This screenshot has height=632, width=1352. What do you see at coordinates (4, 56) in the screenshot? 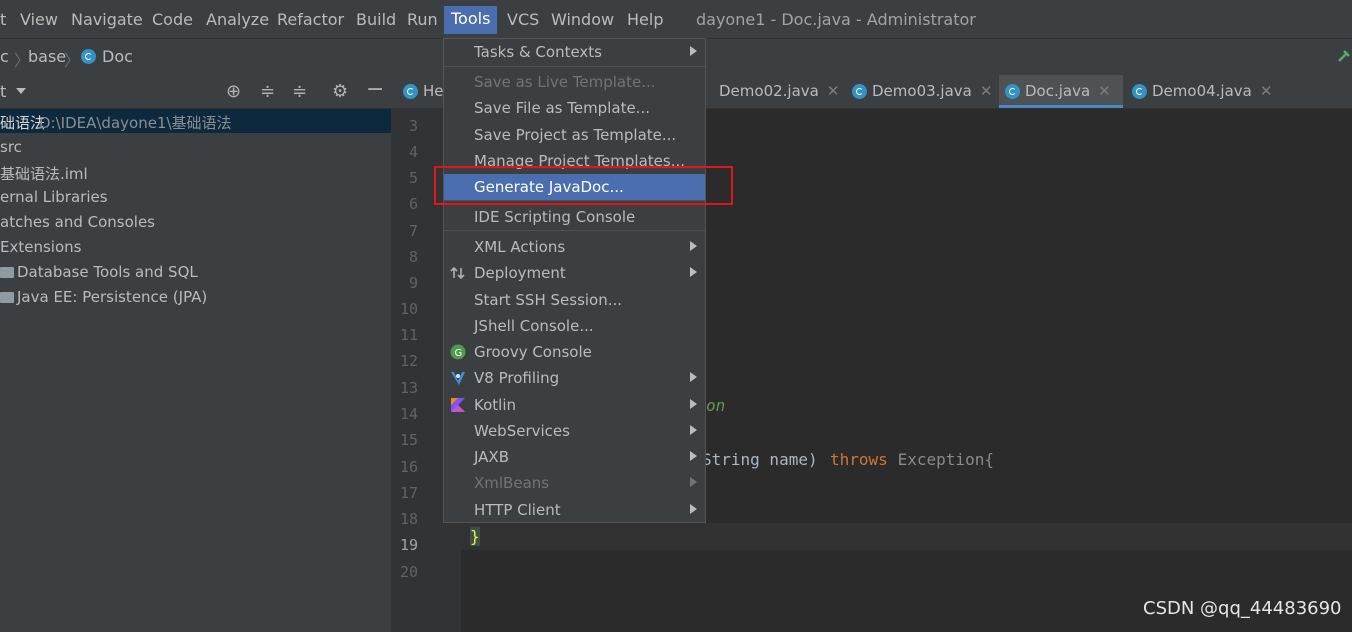
I see `breadcrumb-item: c` at bounding box center [4, 56].